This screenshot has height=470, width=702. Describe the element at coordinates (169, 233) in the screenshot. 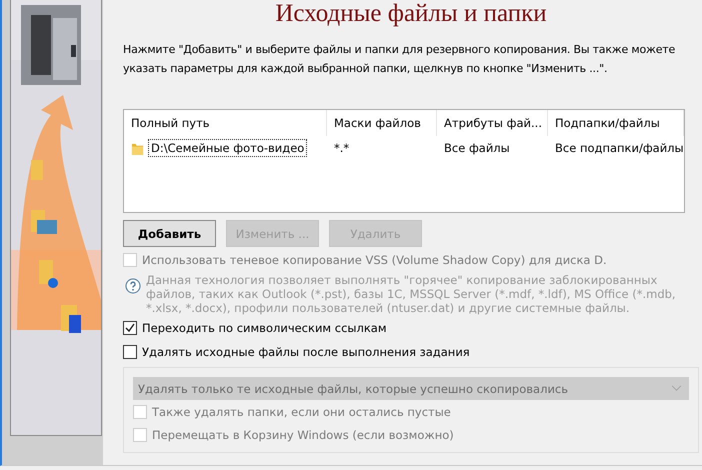

I see `action-button: Добавить` at that location.